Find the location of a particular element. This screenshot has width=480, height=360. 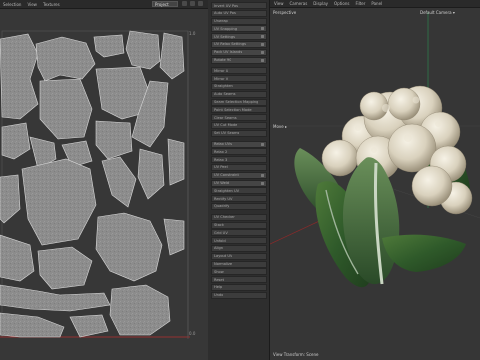

tool-button-label: UV Snapping is located at coordinates (226, 28).